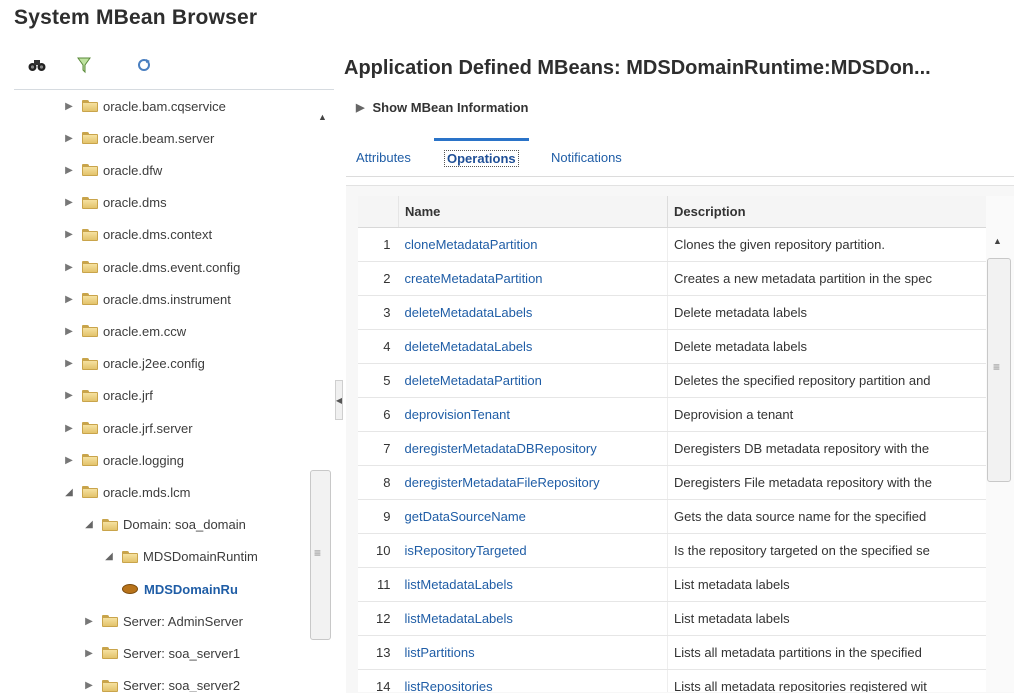  Describe the element at coordinates (378, 584) in the screenshot. I see `row-number: 11` at that location.